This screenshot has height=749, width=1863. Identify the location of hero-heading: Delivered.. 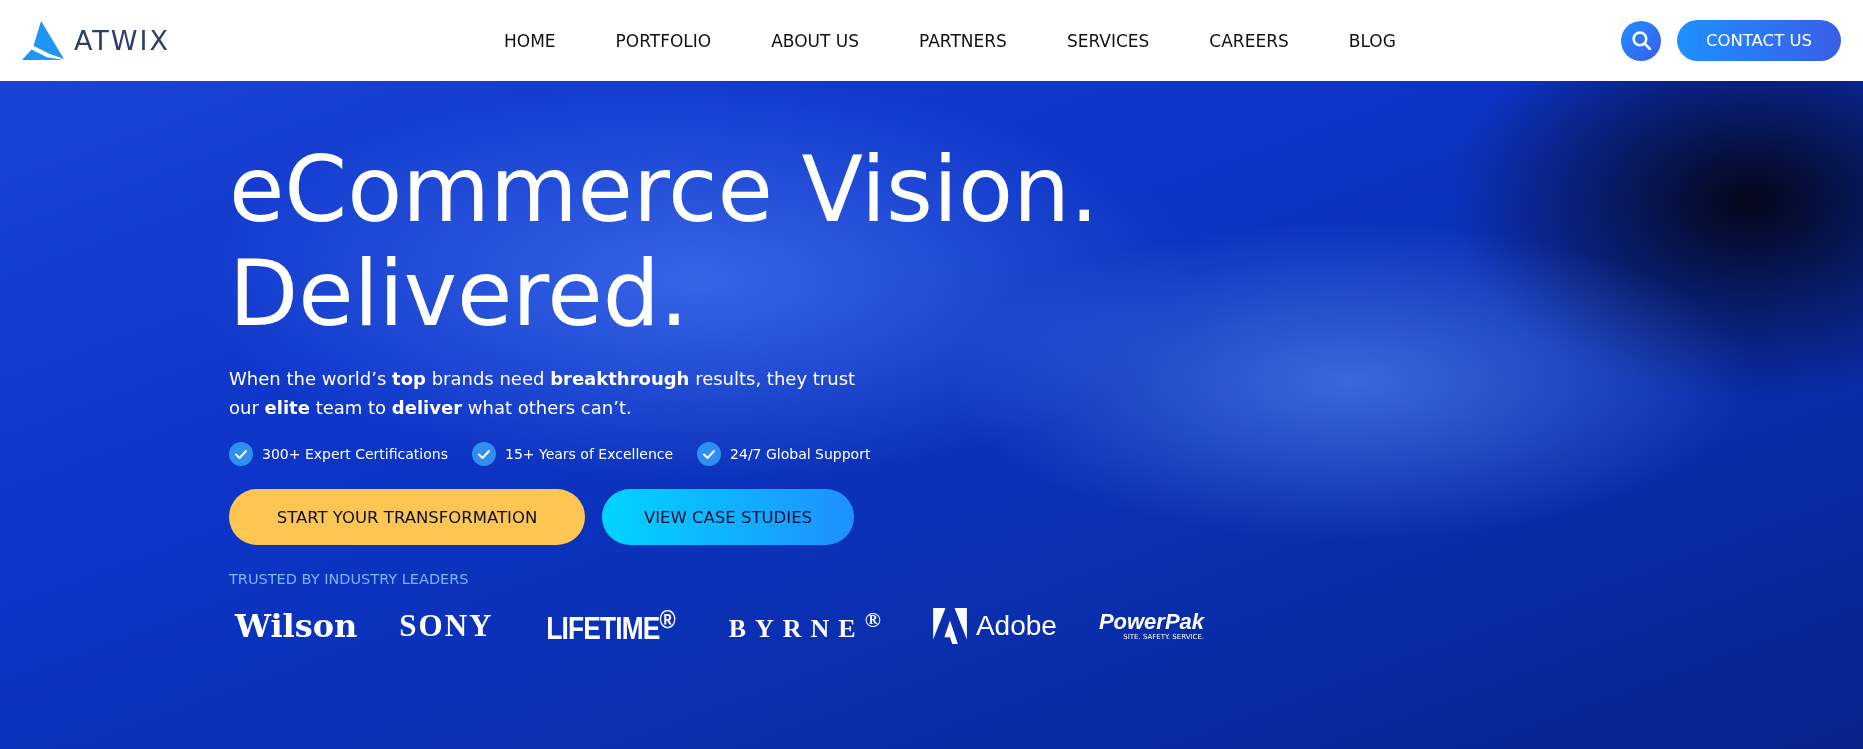
(459, 294).